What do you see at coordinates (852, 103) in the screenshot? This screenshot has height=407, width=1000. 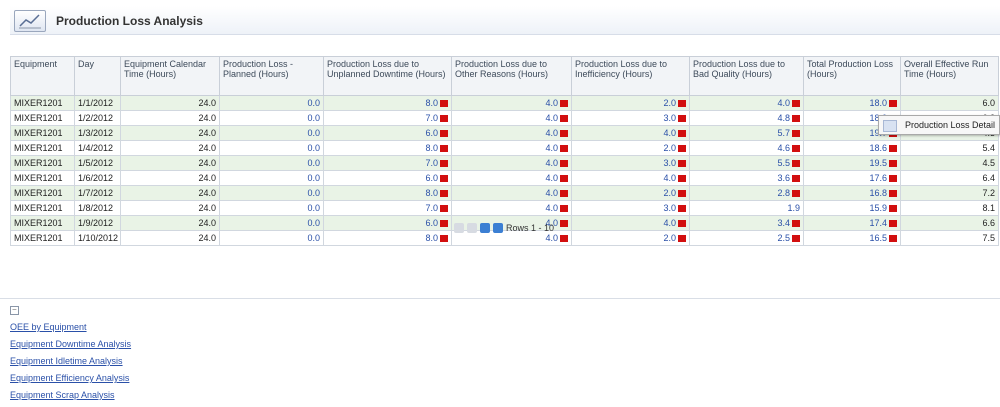 I see `table-cell: 18.0` at bounding box center [852, 103].